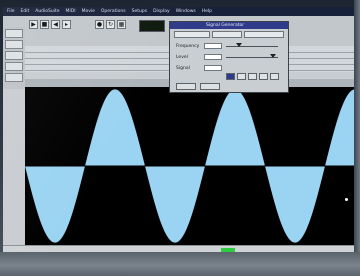 Image resolution: width=360 pixels, height=276 pixels. I want to click on frequency-slider-thumb, so click(239, 45).